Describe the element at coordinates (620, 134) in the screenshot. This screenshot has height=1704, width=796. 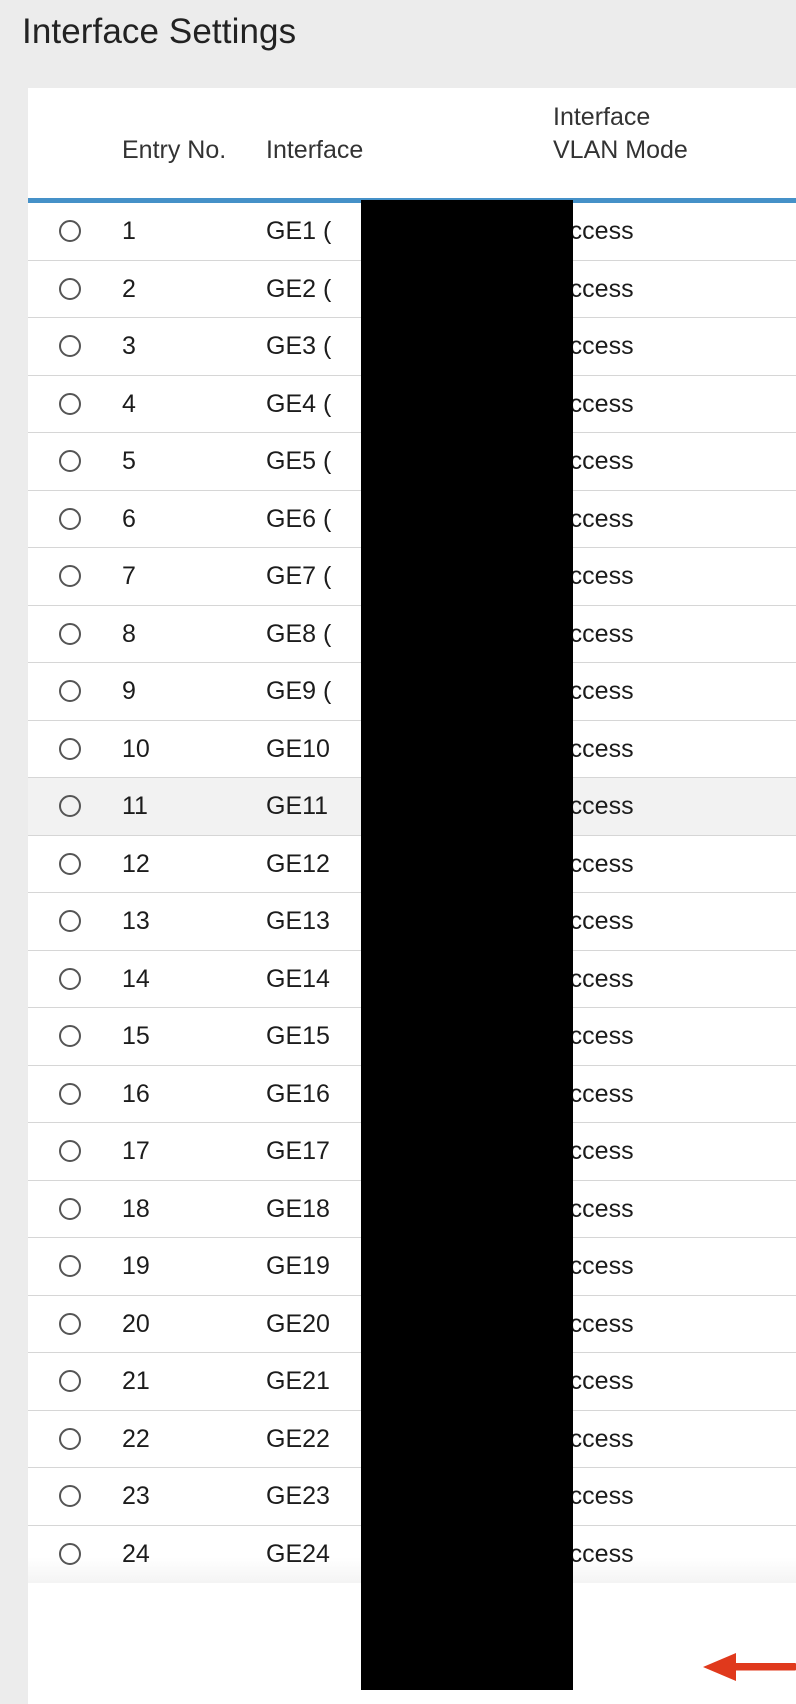
I see `column-header-interface-vlan-mode: Interface VLAN Mode` at that location.